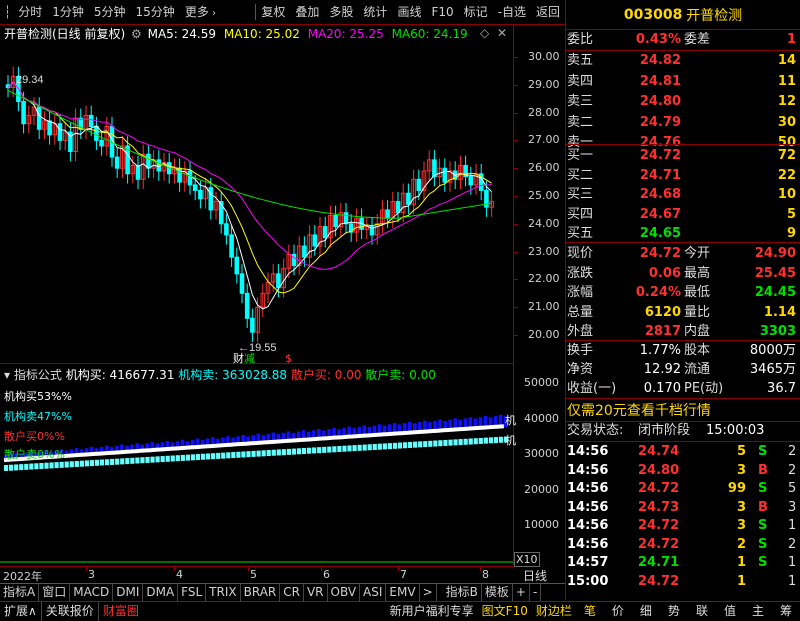 This screenshot has height=621, width=800. What do you see at coordinates (682, 254) in the screenshot?
I see `stat-row-0: 现价 24.72 今开 24.90` at bounding box center [682, 254].